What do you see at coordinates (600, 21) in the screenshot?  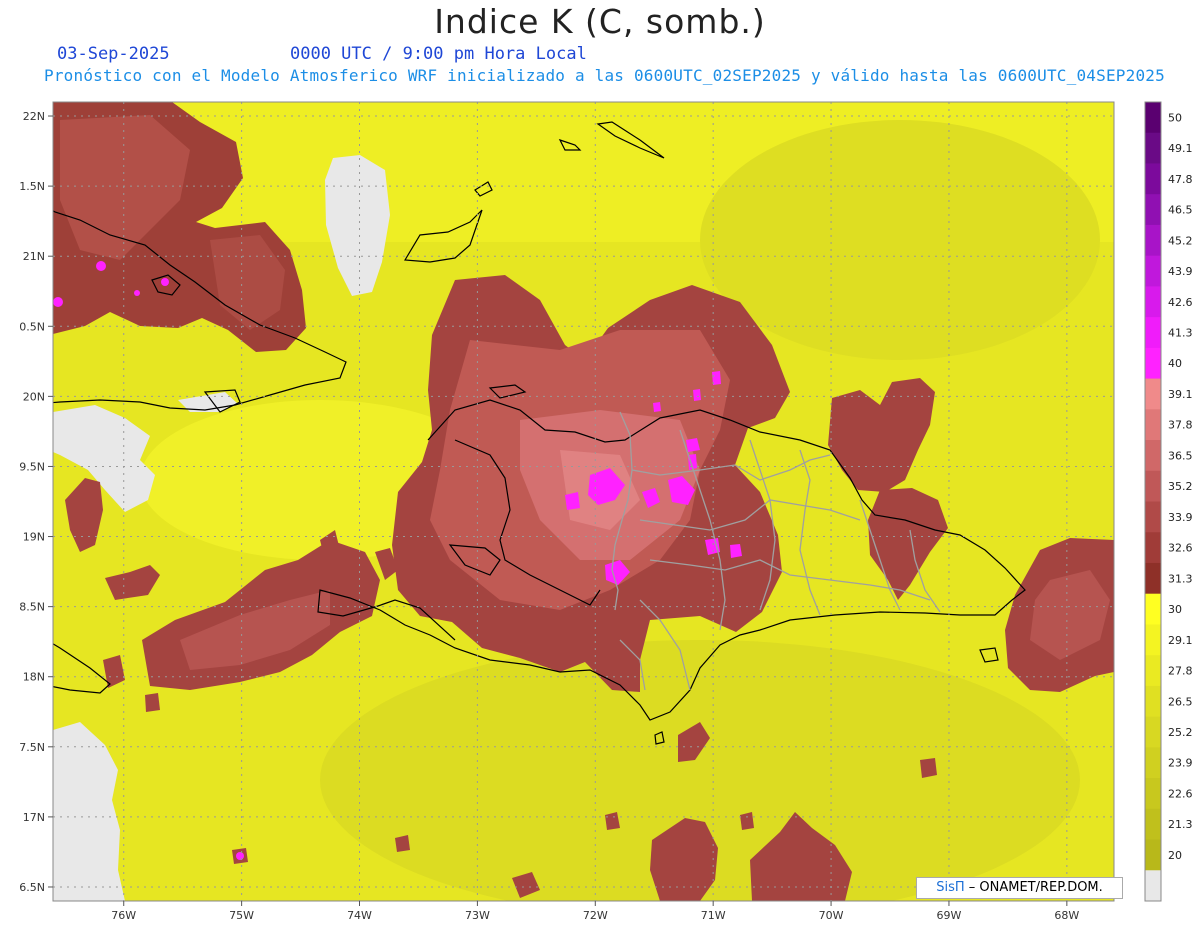 I see `page-title: Indice K (C, somb.)` at bounding box center [600, 21].